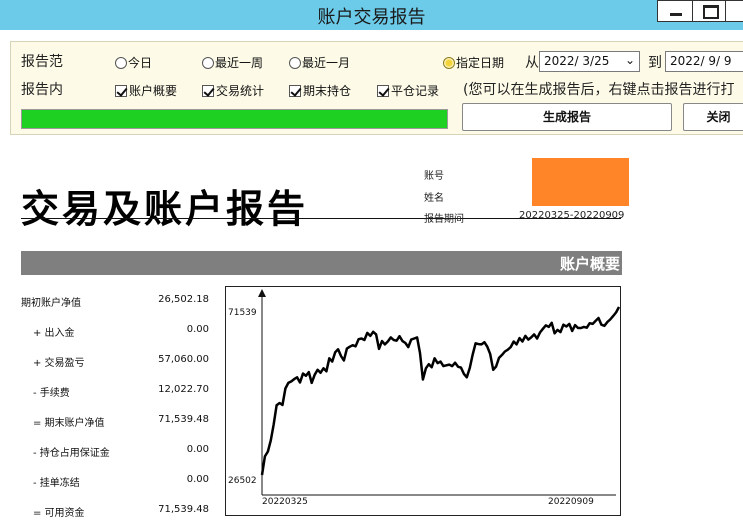  I want to click on x-end-label: 20220909, so click(571, 502).